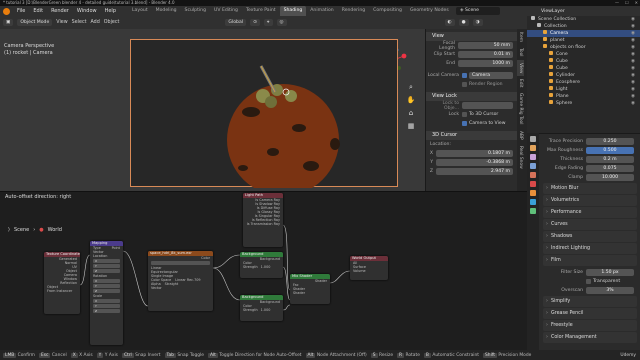 This screenshot has height=360, width=640. Describe the element at coordinates (87, 11) in the screenshot. I see `menu-window: Window` at that location.